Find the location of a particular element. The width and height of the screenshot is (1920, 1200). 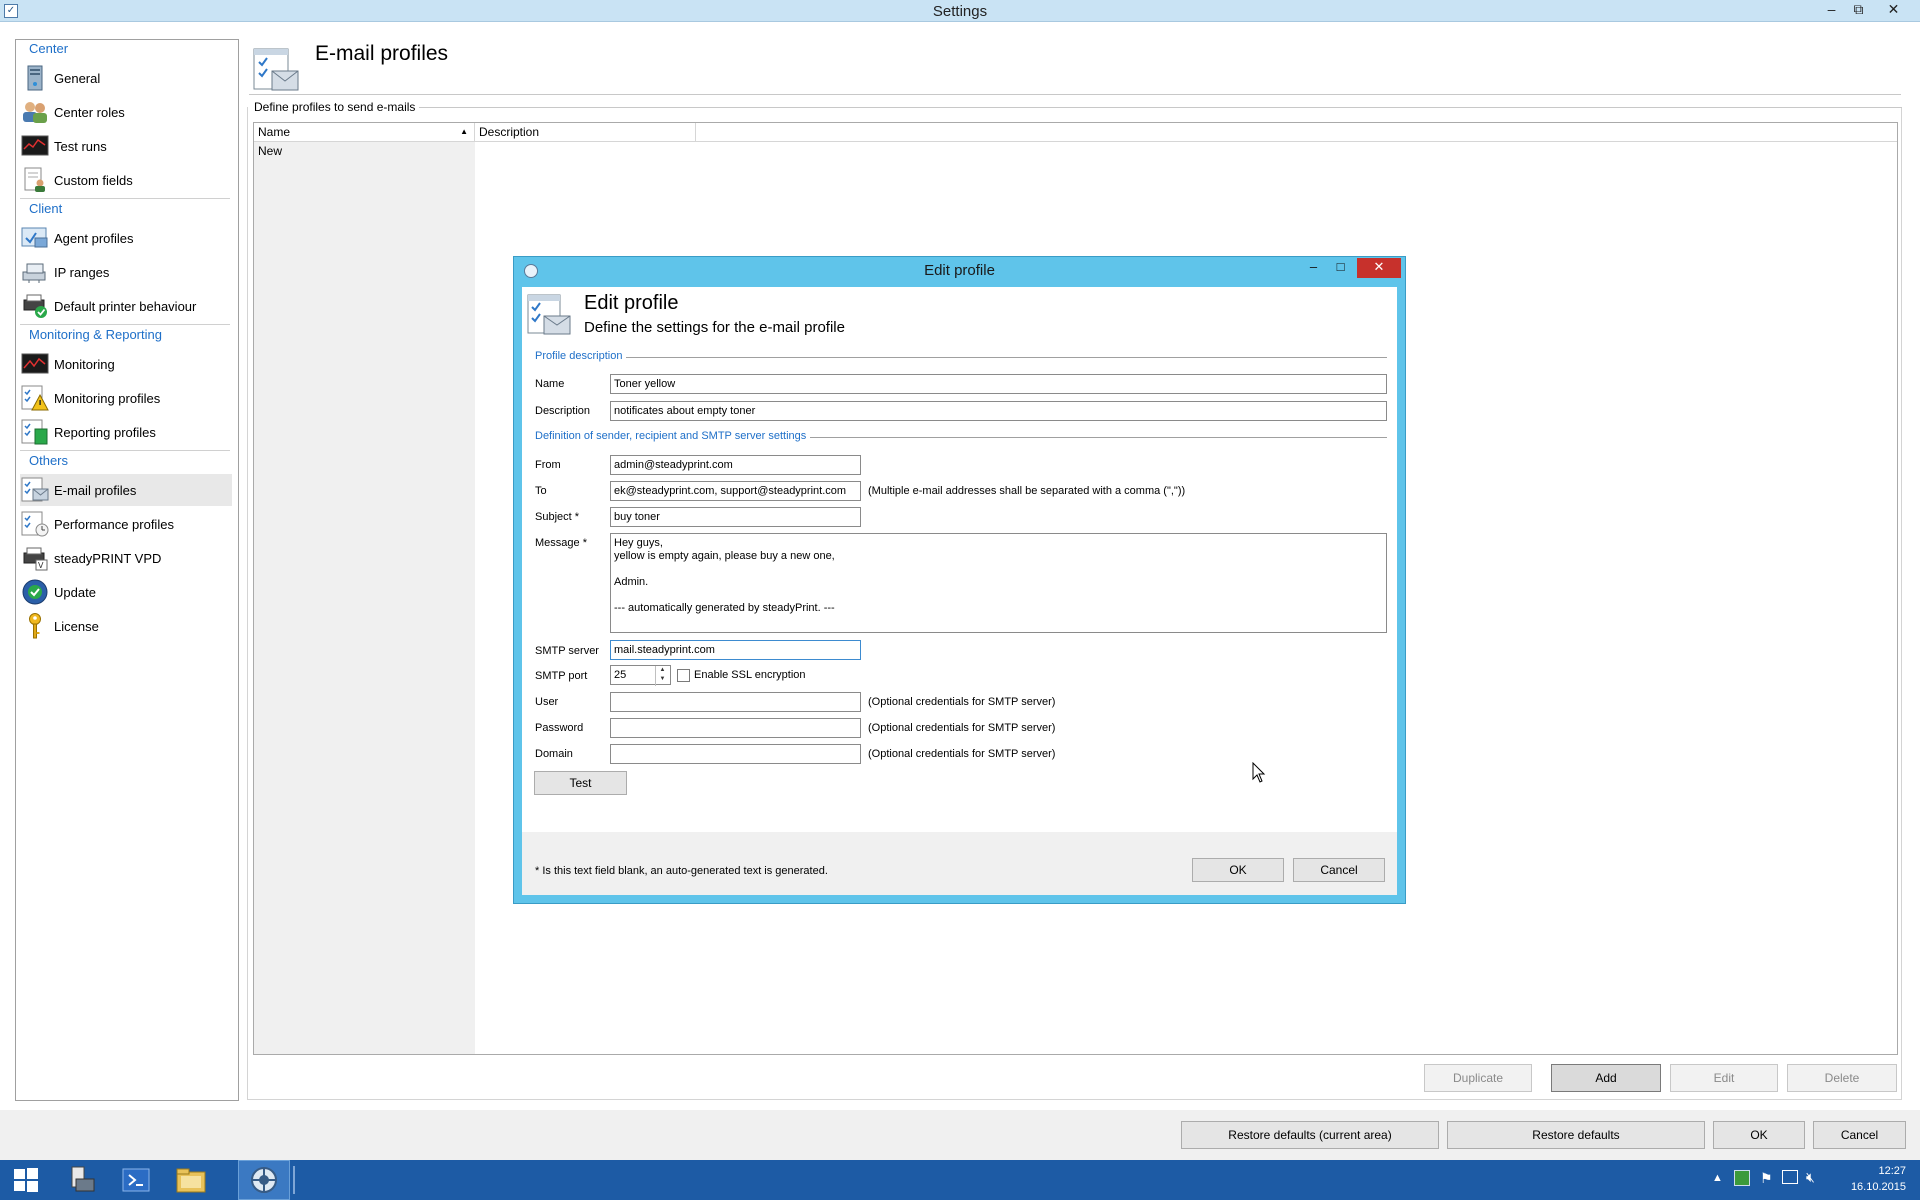

description-field: notificates about empty toner is located at coordinates (998, 411).